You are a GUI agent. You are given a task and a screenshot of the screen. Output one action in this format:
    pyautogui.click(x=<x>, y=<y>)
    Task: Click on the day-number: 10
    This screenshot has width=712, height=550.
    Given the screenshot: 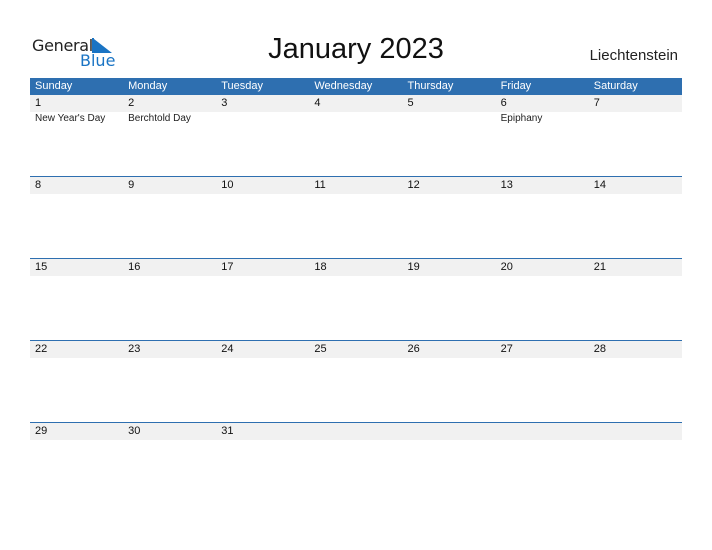 What is the action you would take?
    pyautogui.click(x=227, y=185)
    